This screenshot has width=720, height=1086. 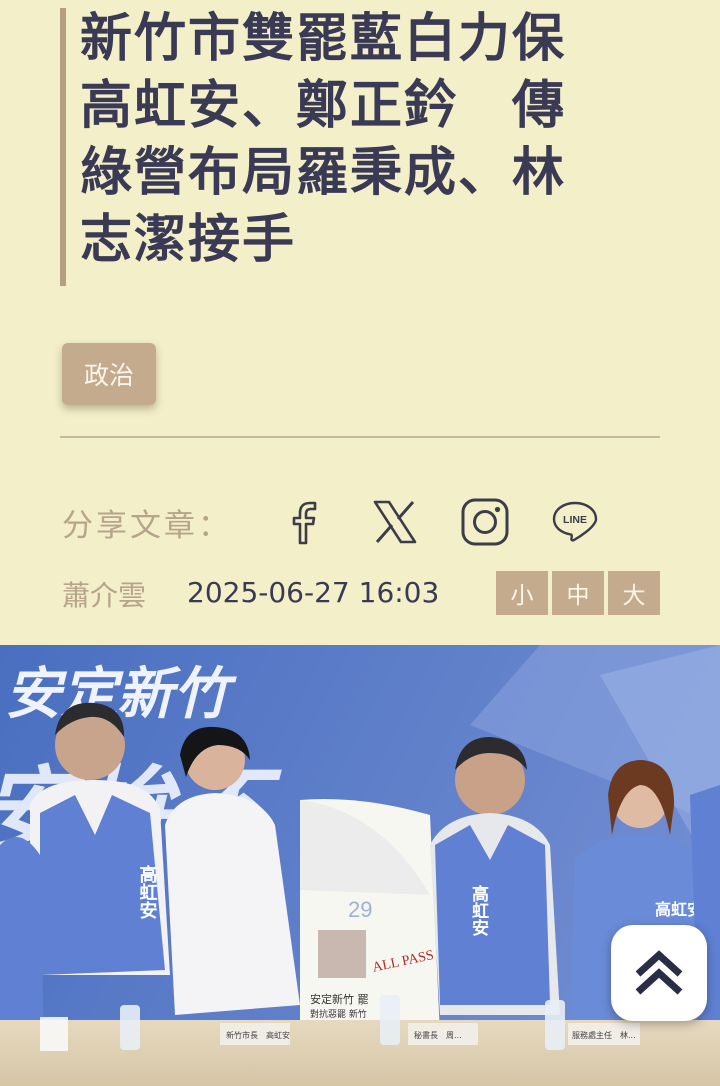 I want to click on instagram-icon, so click(x=485, y=522).